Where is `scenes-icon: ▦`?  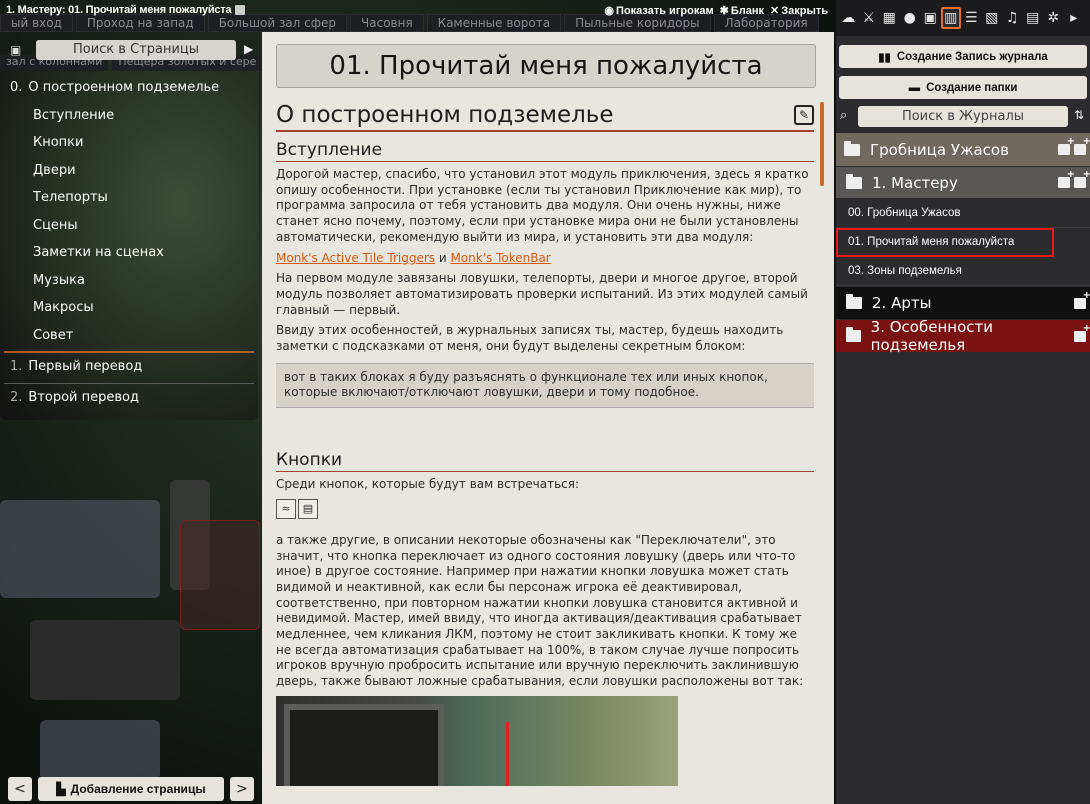
scenes-icon: ▦ is located at coordinates (889, 18).